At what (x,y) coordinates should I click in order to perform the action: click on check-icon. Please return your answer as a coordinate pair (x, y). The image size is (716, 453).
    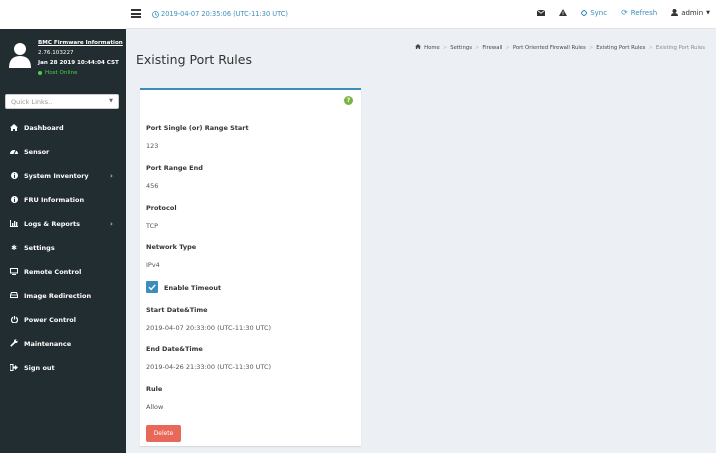
    Looking at the image, I should click on (152, 287).